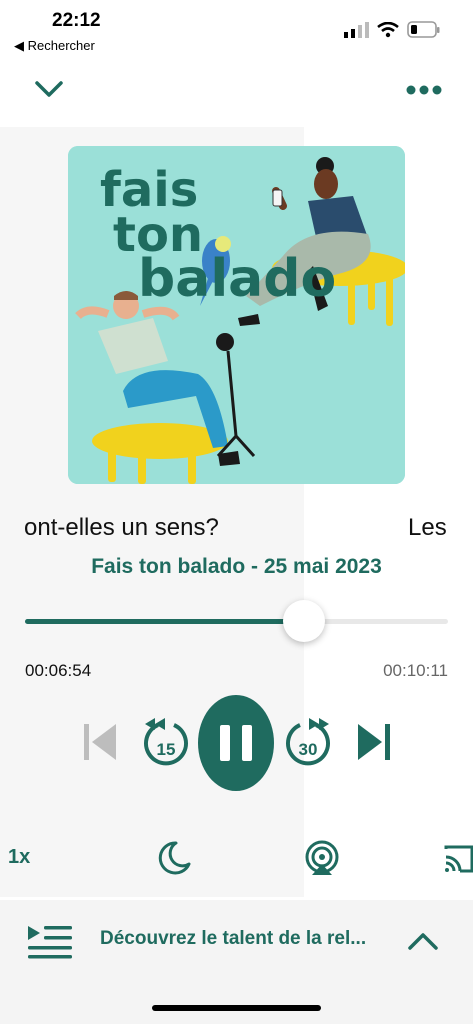 This screenshot has width=473, height=1024. Describe the element at coordinates (374, 742) in the screenshot. I see `next-track-icon` at that location.